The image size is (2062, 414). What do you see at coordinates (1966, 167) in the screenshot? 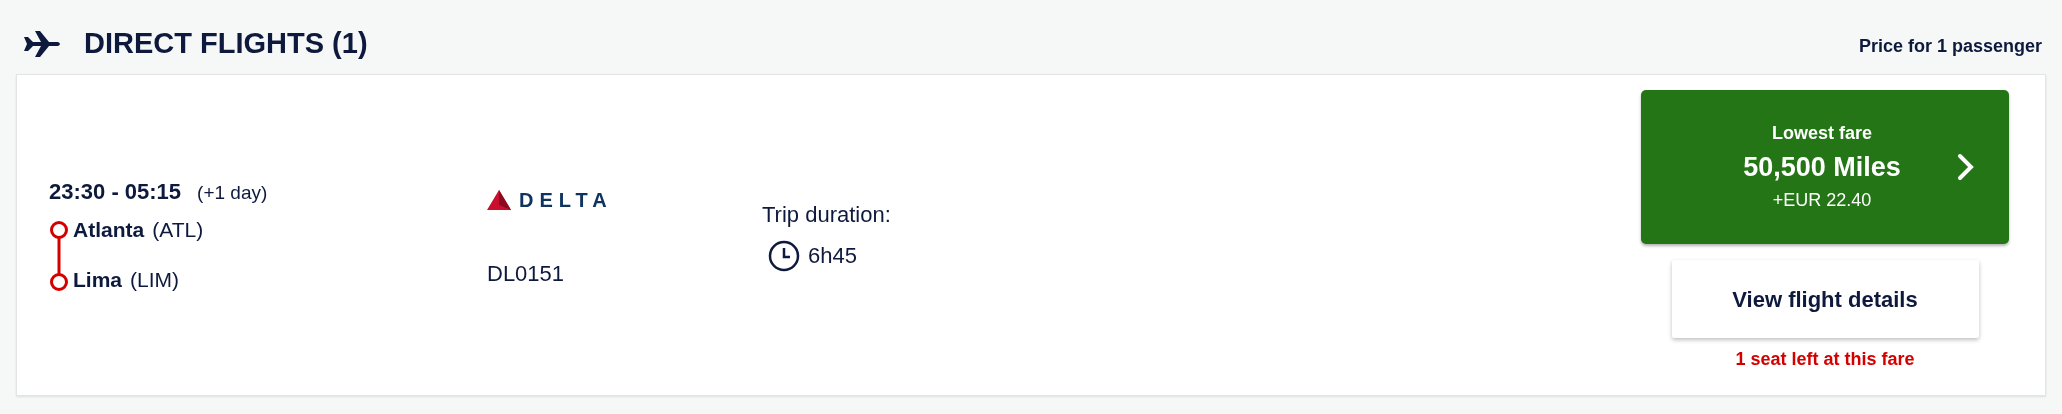
I see `chevron-right-icon` at bounding box center [1966, 167].